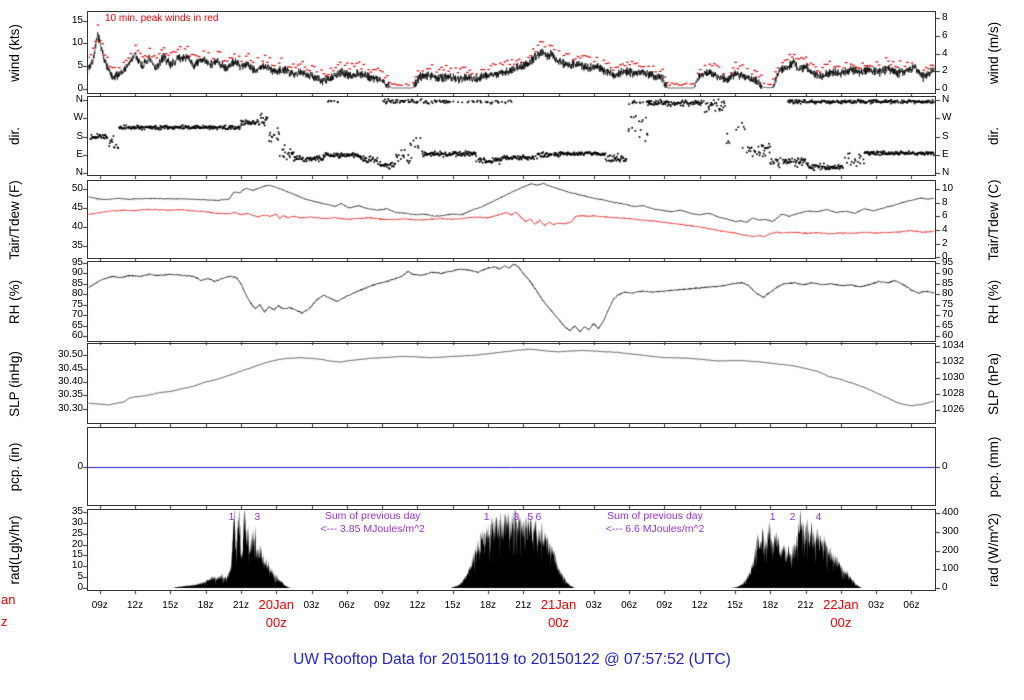 The image size is (1024, 700). I want to click on axis-title-left: Tair/Tdew (F), so click(14, 219).